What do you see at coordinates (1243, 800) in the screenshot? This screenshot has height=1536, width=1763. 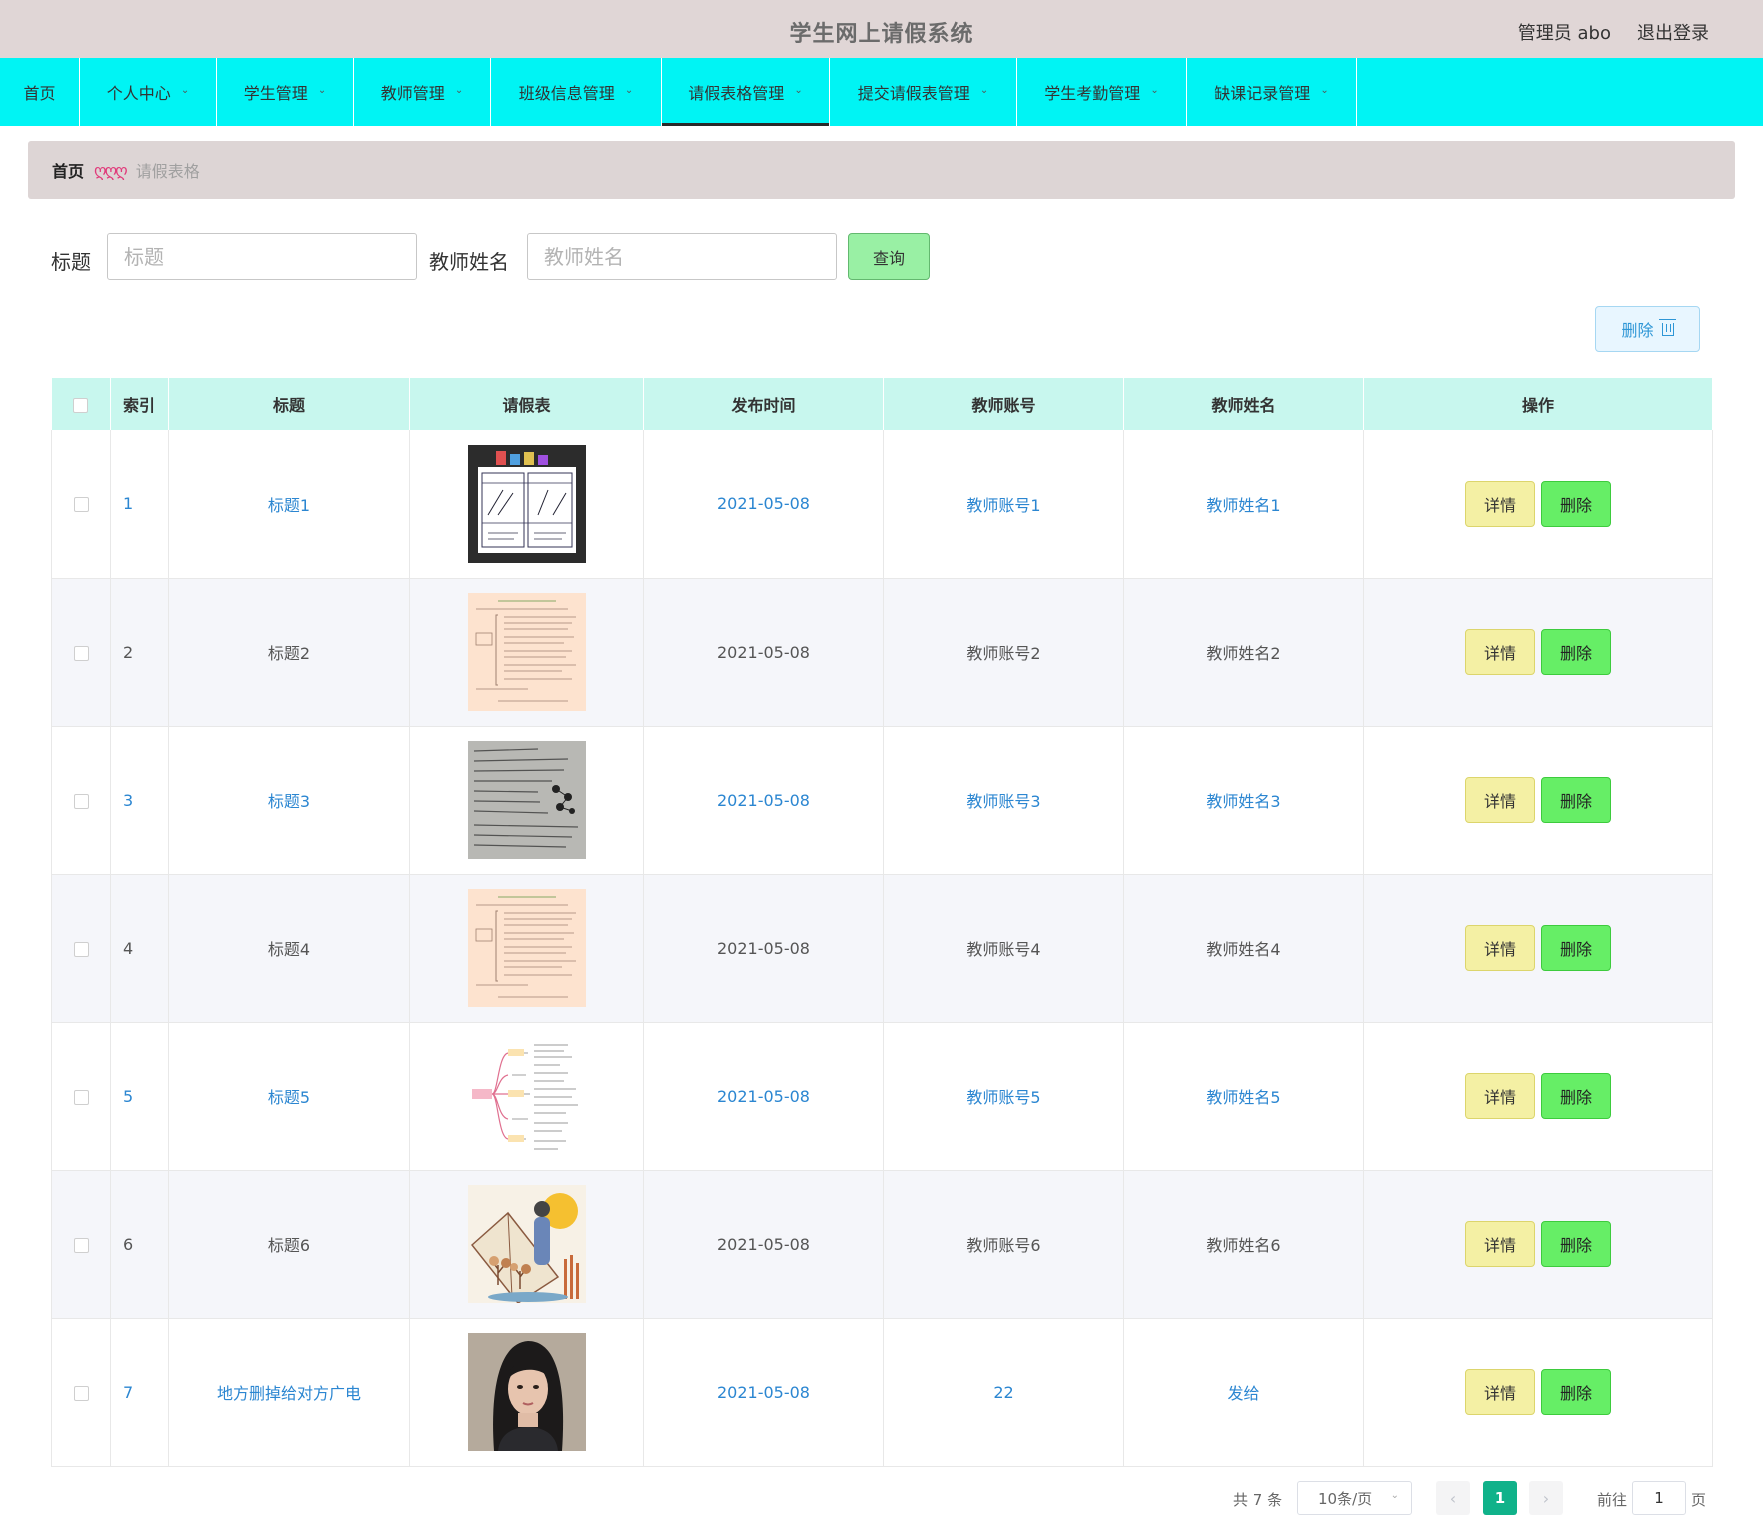 I see `row-teacher-name: 教师姓名3` at bounding box center [1243, 800].